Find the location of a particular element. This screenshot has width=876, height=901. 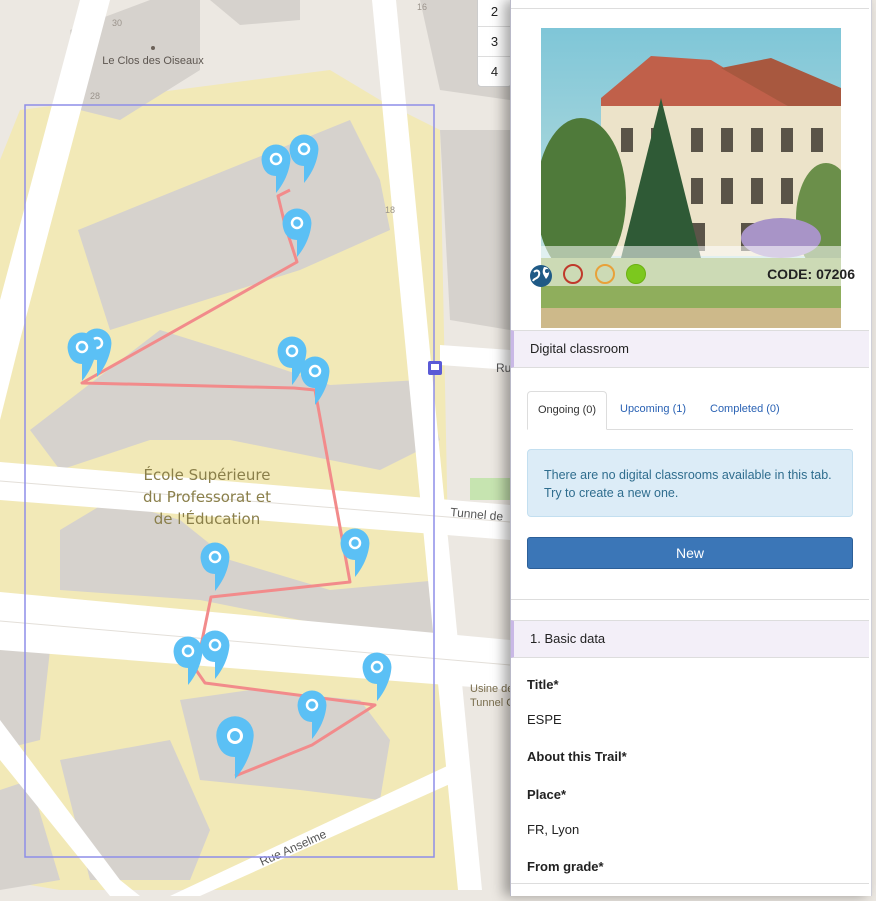

grade-label: From grade* is located at coordinates (565, 866).